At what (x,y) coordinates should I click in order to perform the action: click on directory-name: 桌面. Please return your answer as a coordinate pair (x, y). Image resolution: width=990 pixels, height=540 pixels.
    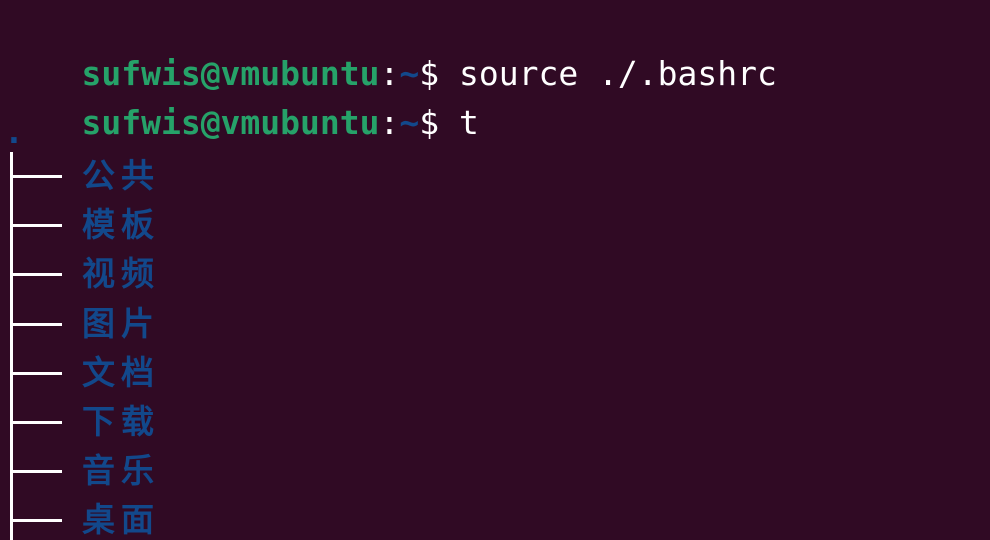
    Looking at the image, I should click on (121, 519).